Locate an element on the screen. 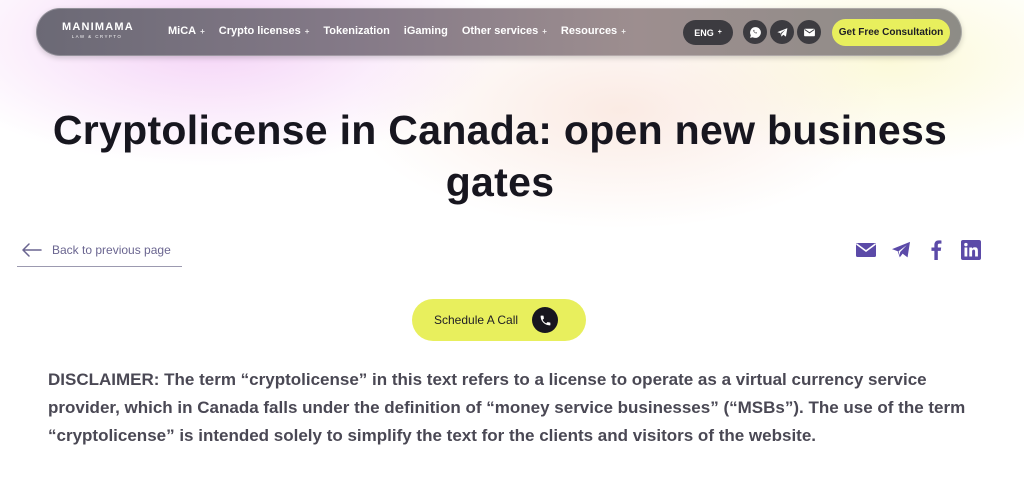 Image resolution: width=1024 pixels, height=479 pixels. nav-item-label: Other services is located at coordinates (500, 31).